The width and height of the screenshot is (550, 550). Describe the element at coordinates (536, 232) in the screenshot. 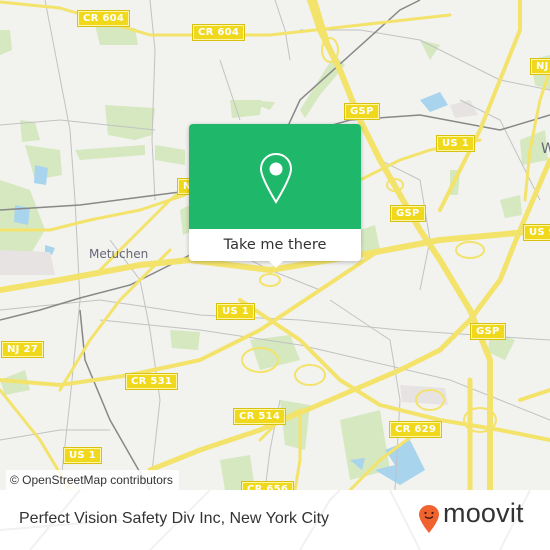

I see `route-shield-us-9: US 9` at that location.